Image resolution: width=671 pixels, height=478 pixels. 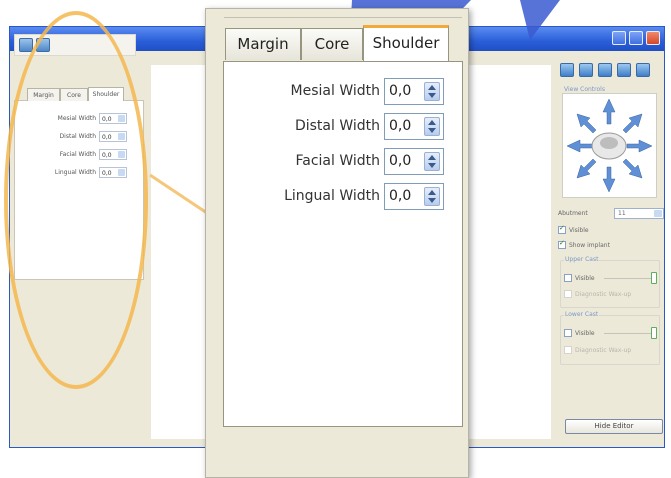 I want to click on refresh-icon, so click(x=43, y=45).